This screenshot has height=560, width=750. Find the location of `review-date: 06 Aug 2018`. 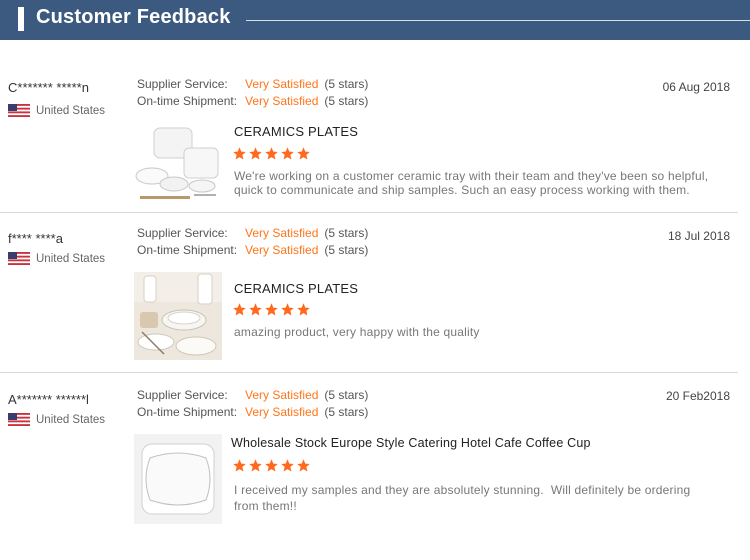

review-date: 06 Aug 2018 is located at coordinates (696, 87).